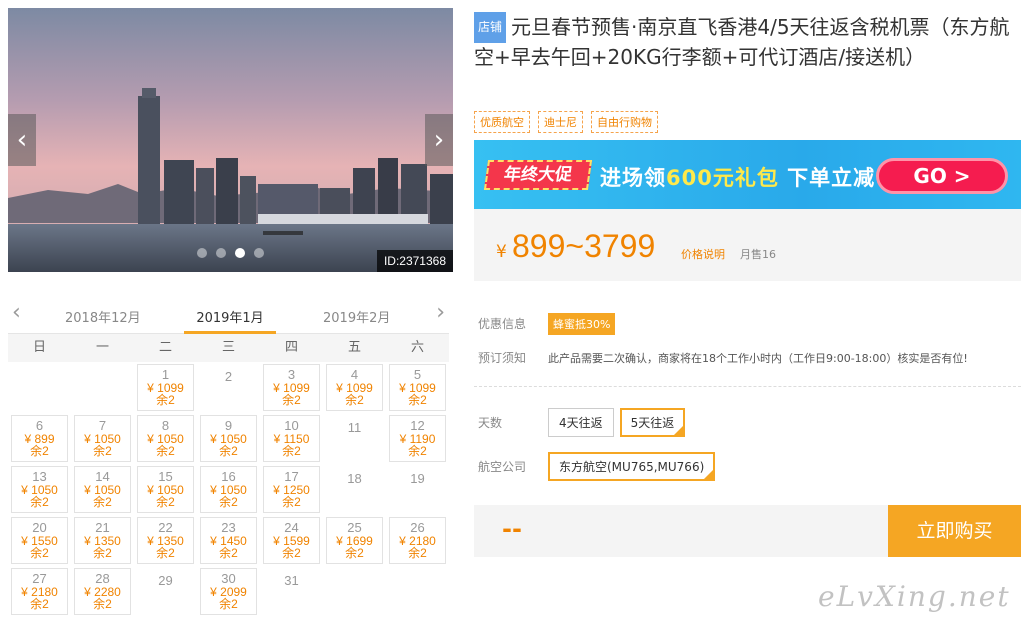 This screenshot has height=631, width=1023. I want to click on calendar-day-cell: 15 ¥ 1050 余2, so click(165, 489).